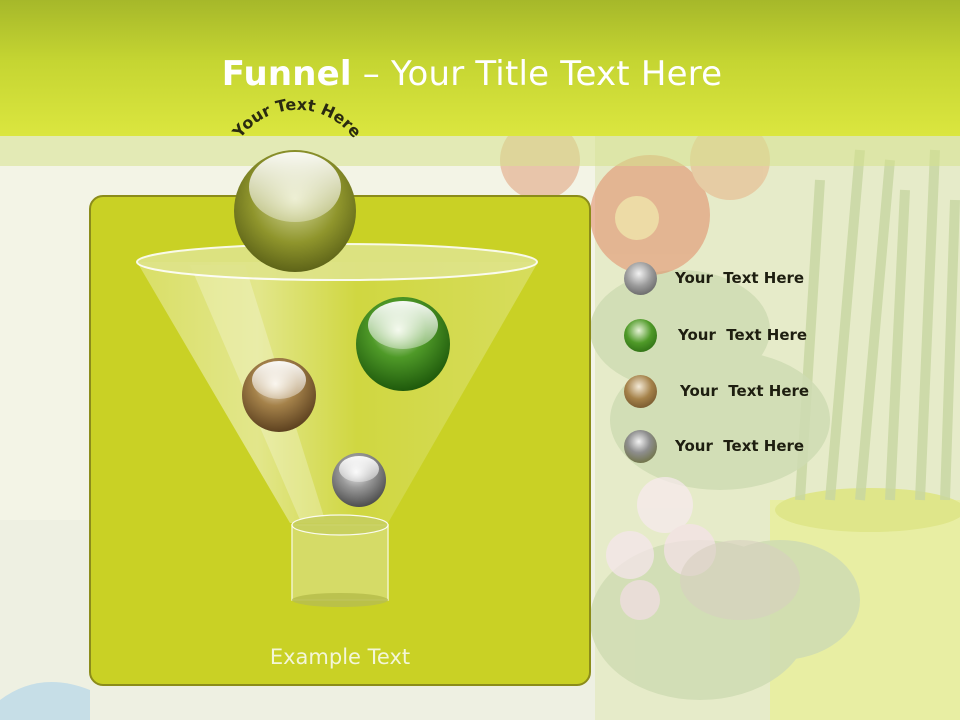  What do you see at coordinates (340, 657) in the screenshot?
I see `funnel-bottom-label: Example Text` at bounding box center [340, 657].